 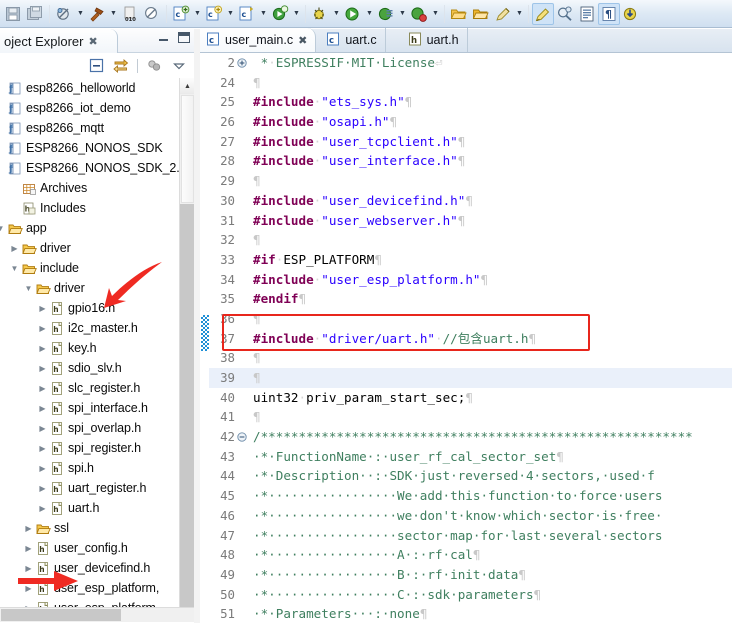 I want to click on disconnect-button, so click(x=152, y=14).